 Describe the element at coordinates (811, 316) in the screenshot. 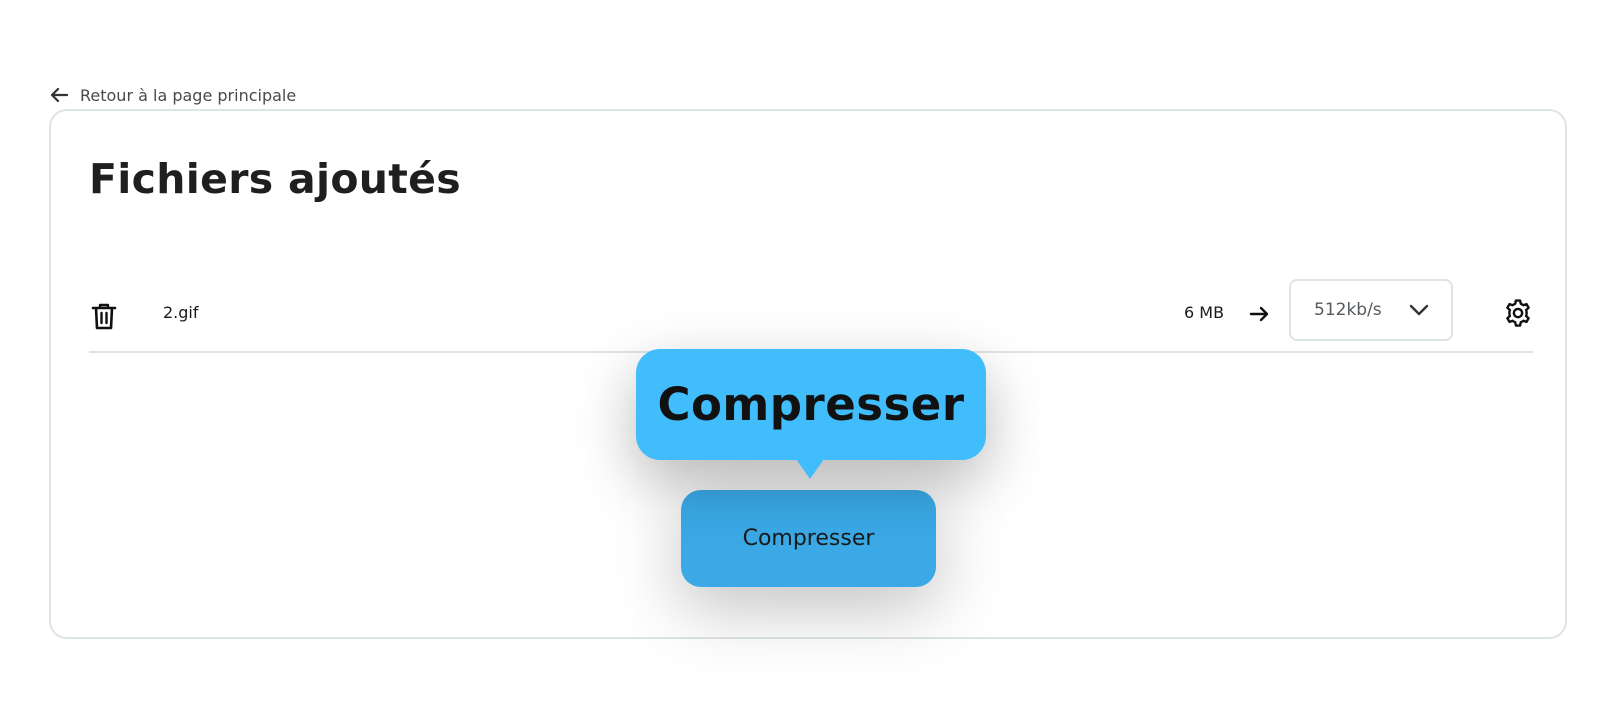

I see `file-row: 2.gif 6 MB 512kb/s` at that location.